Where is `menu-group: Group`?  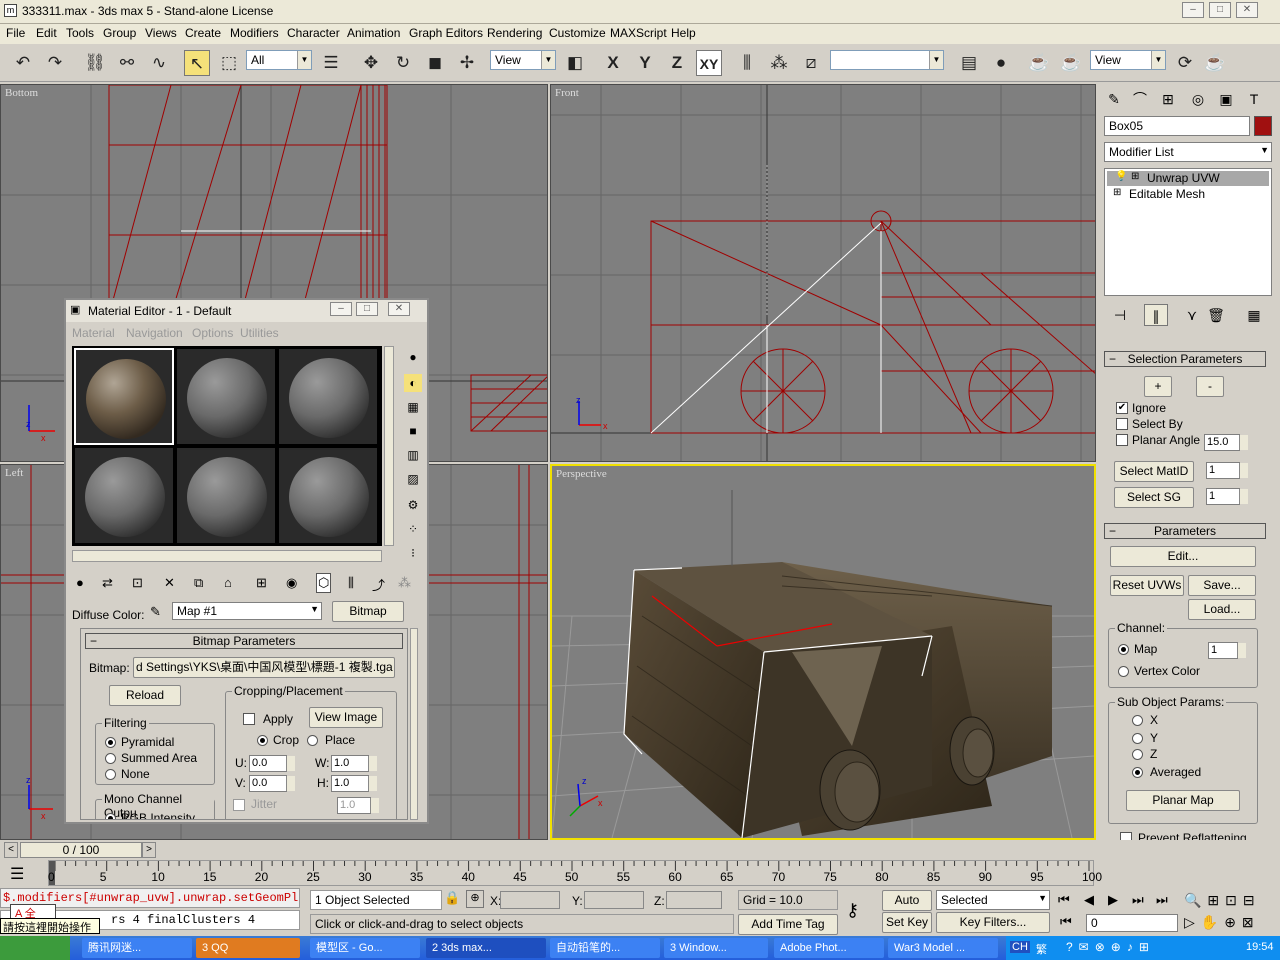 menu-group: Group is located at coordinates (119, 33).